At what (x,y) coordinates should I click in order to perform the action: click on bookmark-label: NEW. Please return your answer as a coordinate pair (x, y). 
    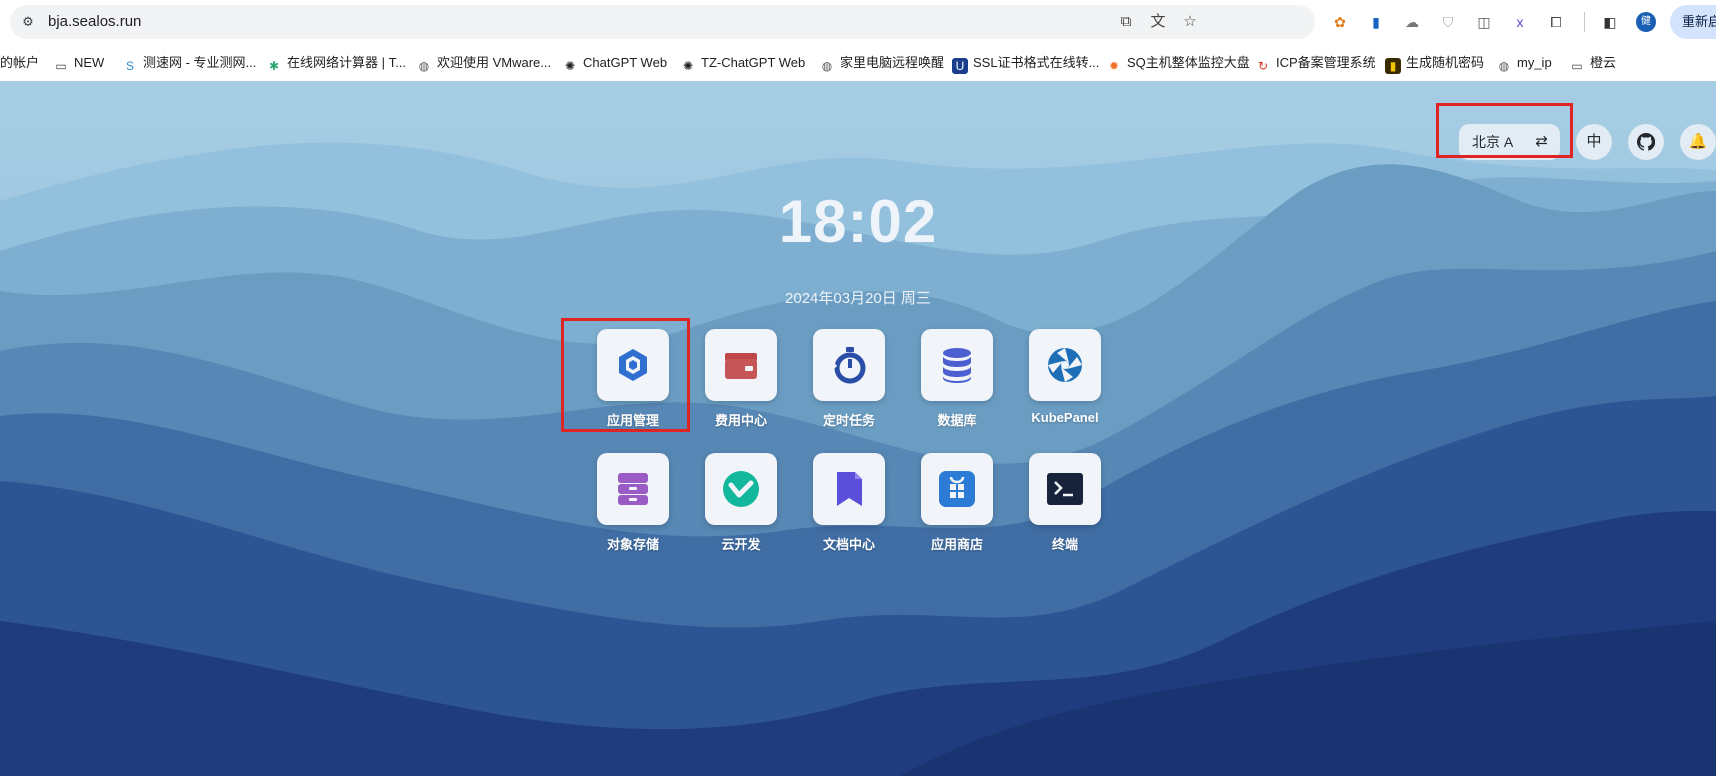
    Looking at the image, I should click on (89, 62).